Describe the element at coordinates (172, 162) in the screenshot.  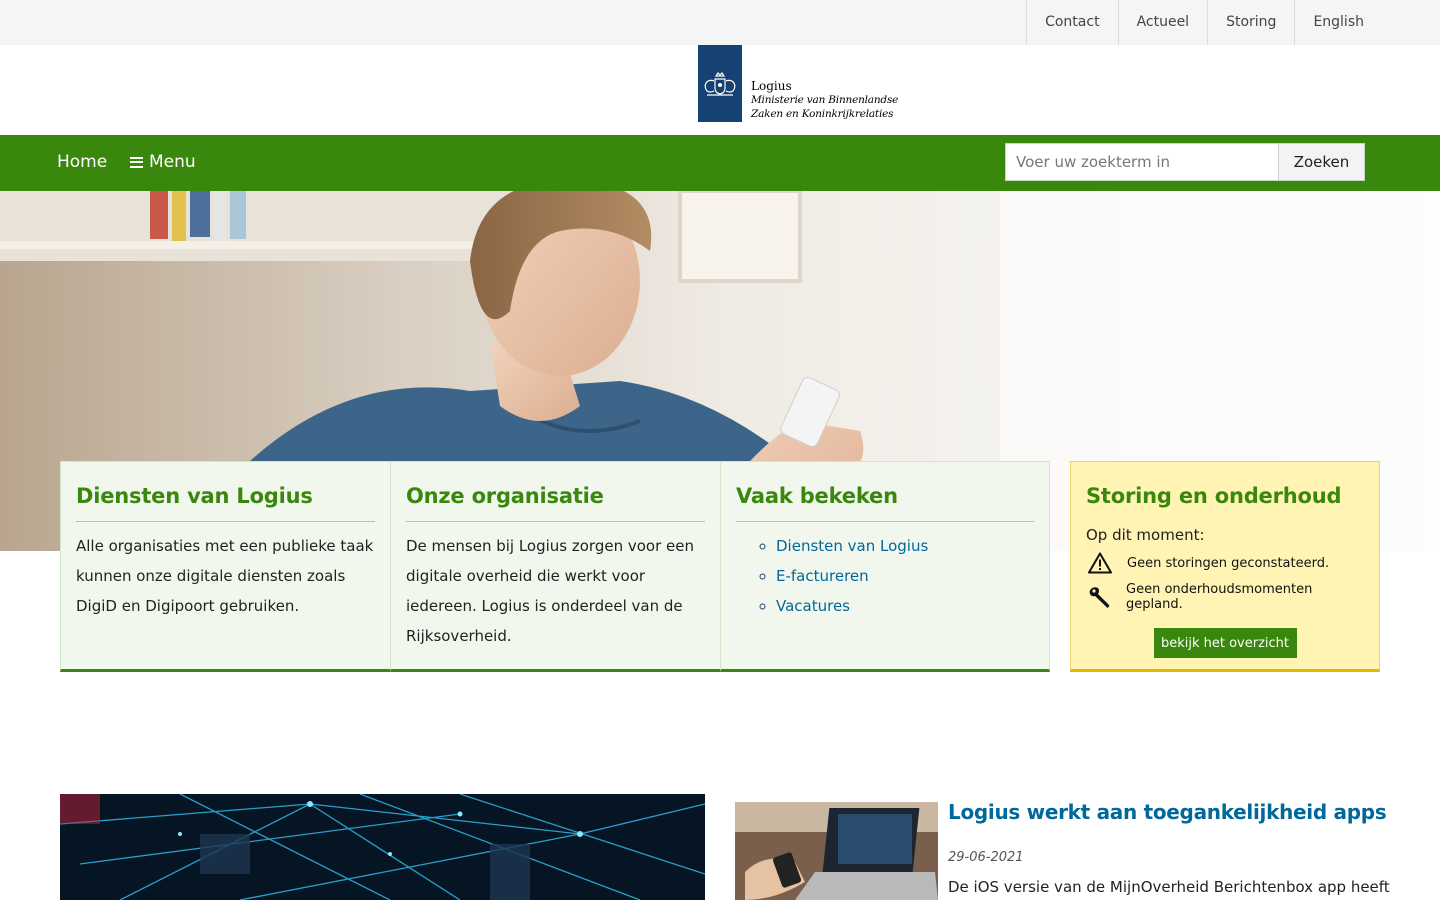
I see `nav-menu-label: Menu` at that location.